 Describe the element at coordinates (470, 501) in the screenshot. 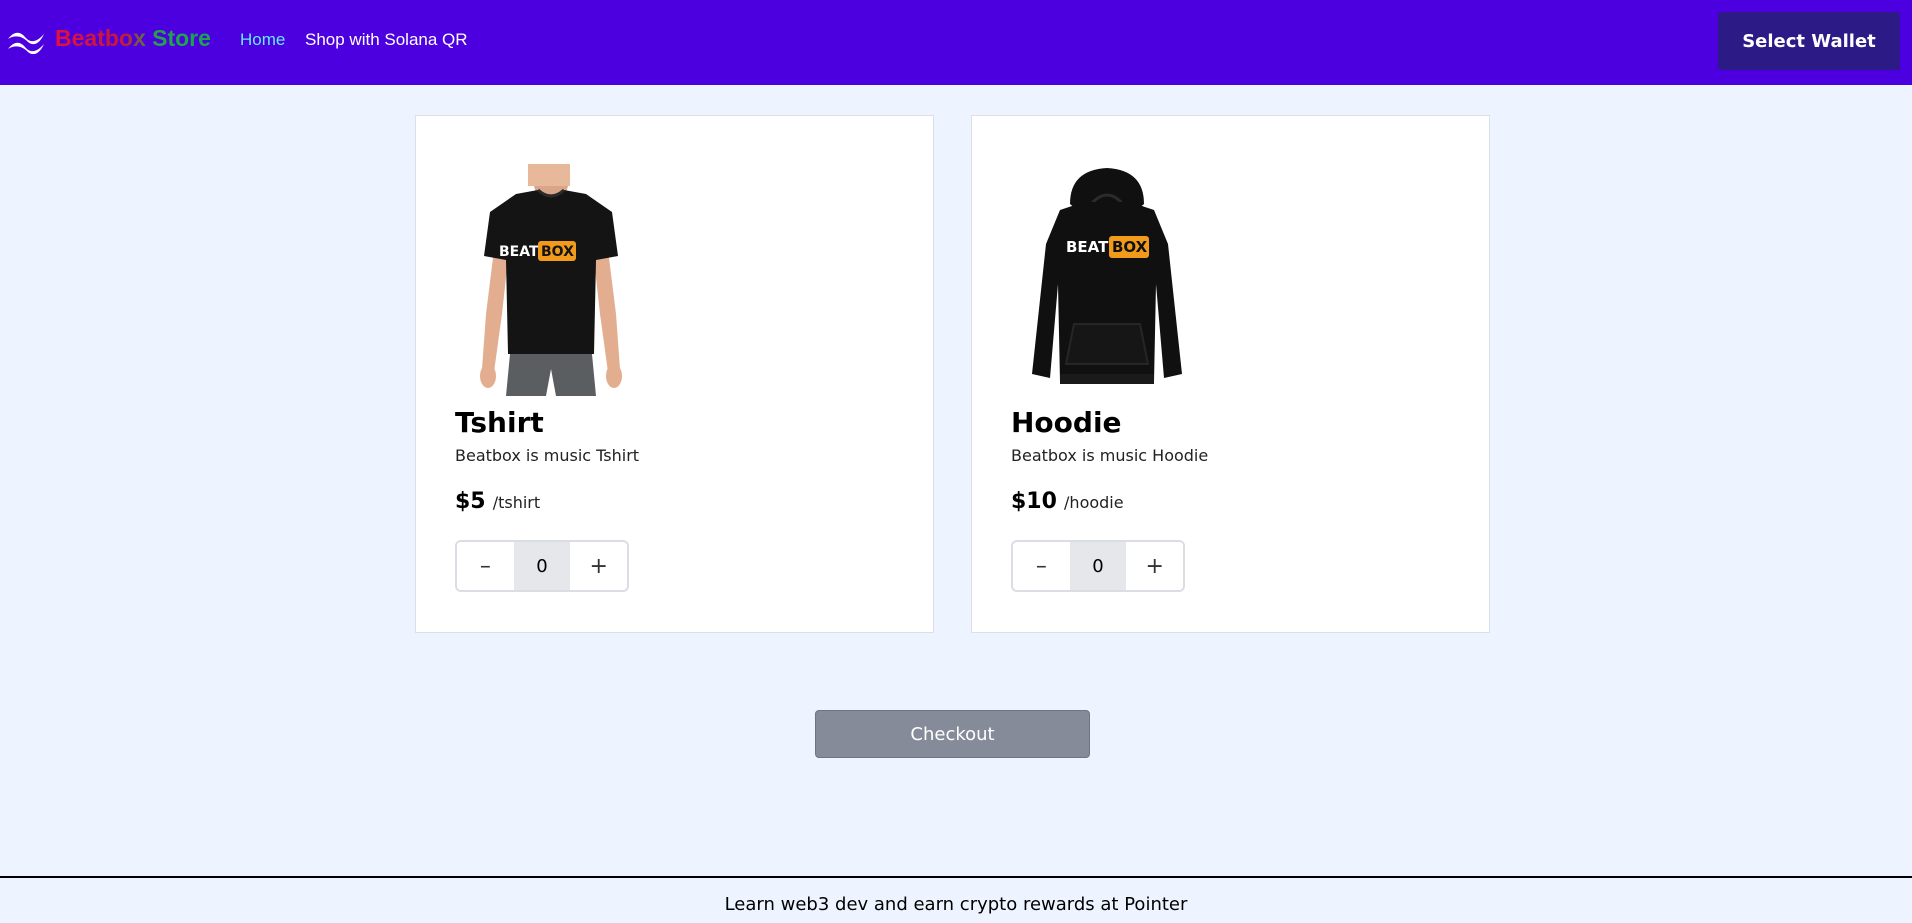

I see `price-amount: $5` at that location.